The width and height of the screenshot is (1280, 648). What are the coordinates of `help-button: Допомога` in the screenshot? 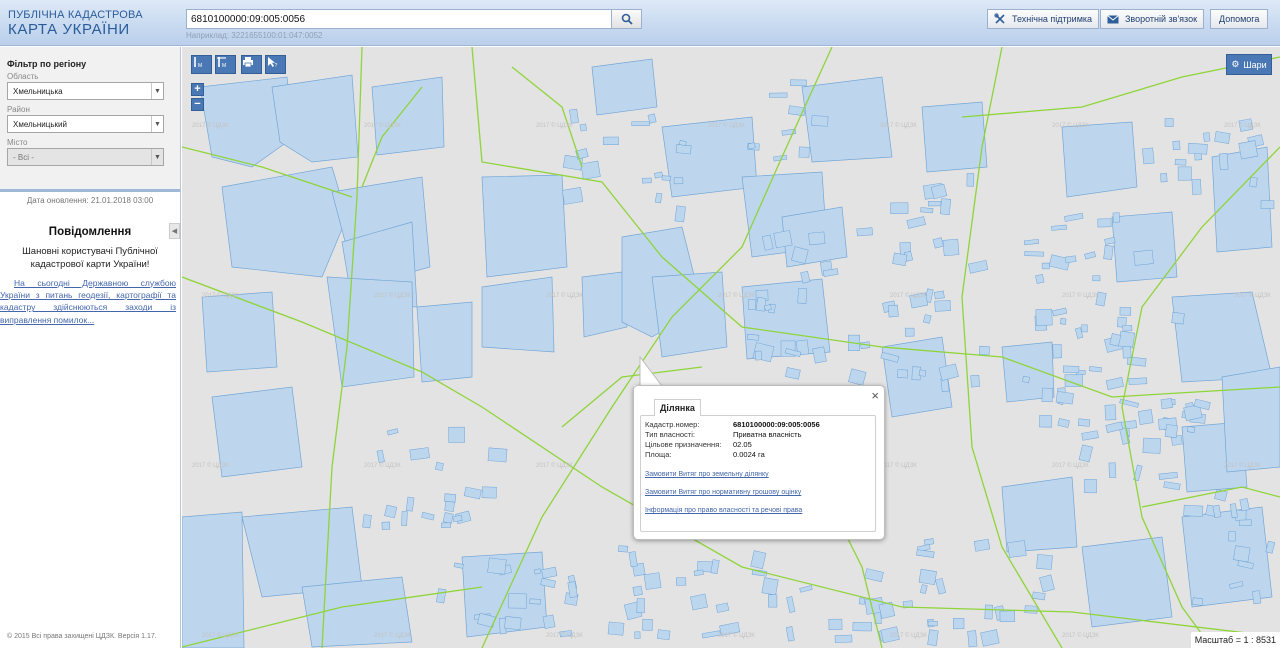 It's located at (1239, 19).